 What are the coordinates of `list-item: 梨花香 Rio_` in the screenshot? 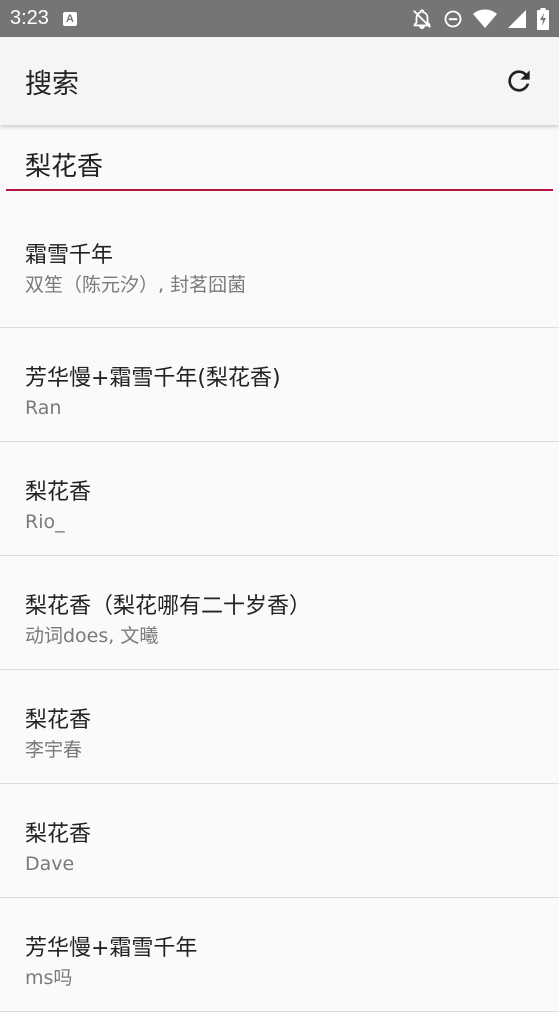 It's located at (279, 499).